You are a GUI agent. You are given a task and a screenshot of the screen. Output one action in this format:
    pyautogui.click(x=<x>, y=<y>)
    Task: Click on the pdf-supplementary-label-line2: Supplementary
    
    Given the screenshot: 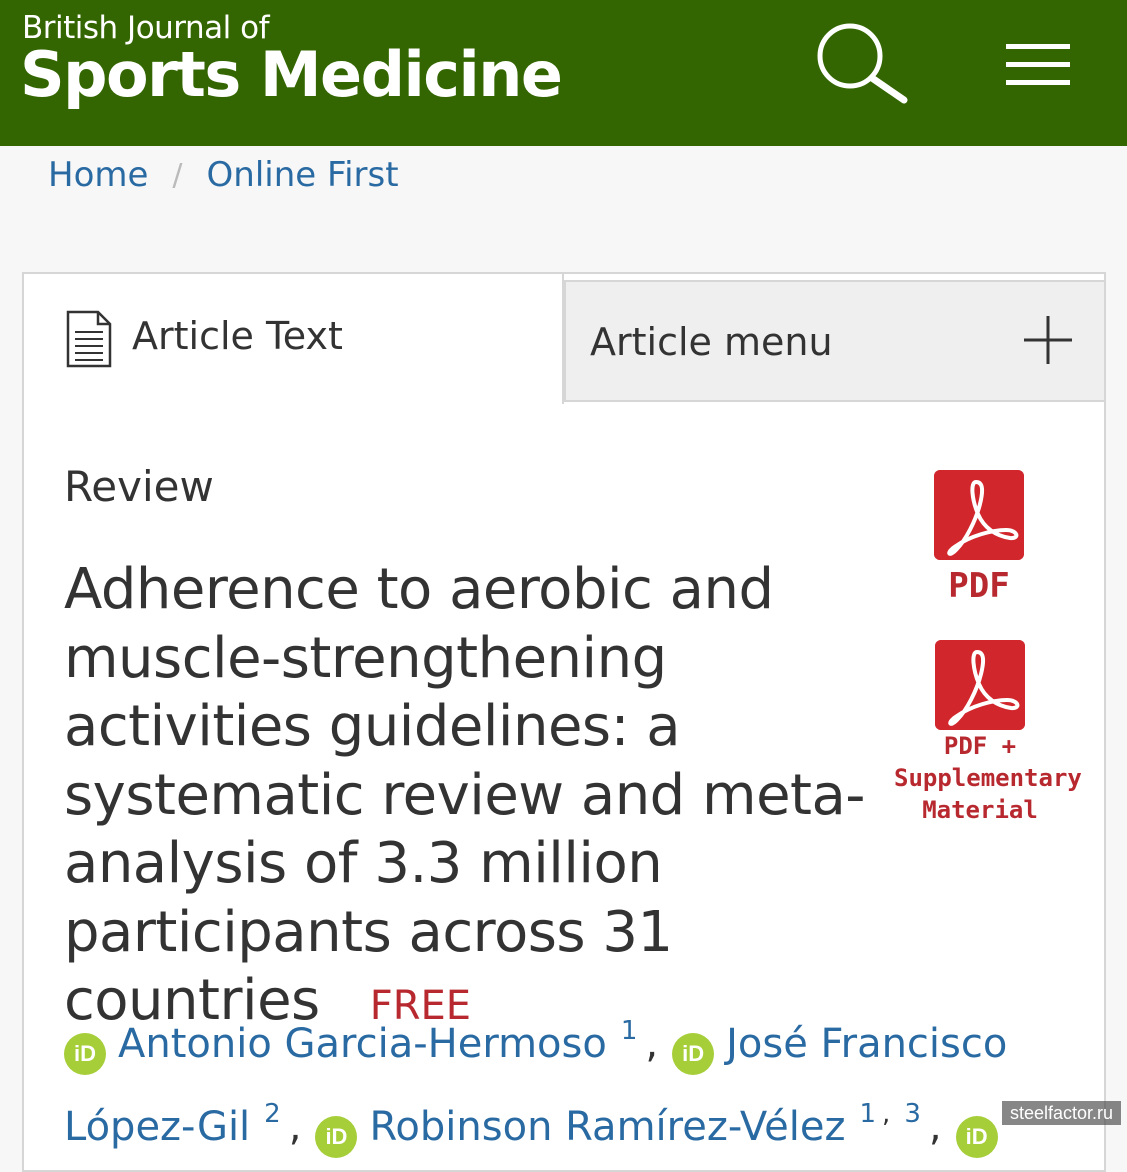 What is the action you would take?
    pyautogui.click(x=988, y=778)
    